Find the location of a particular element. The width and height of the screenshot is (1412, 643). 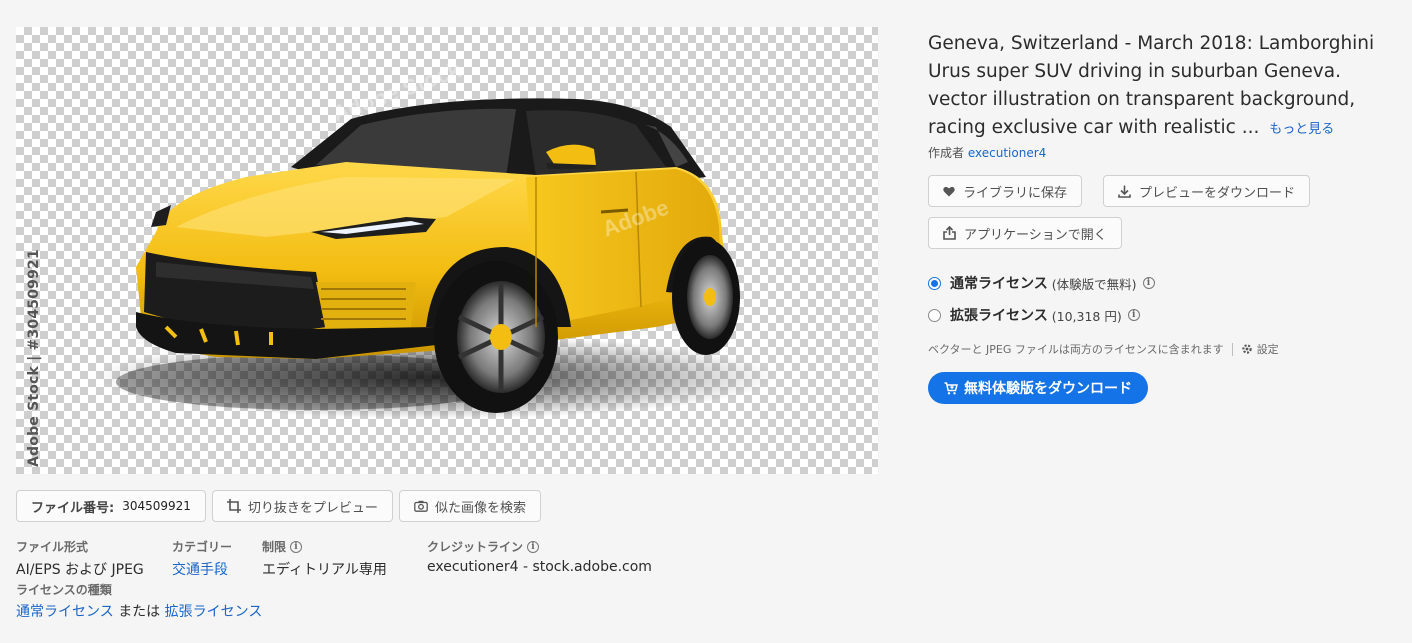

gear-icon is located at coordinates (1247, 349).